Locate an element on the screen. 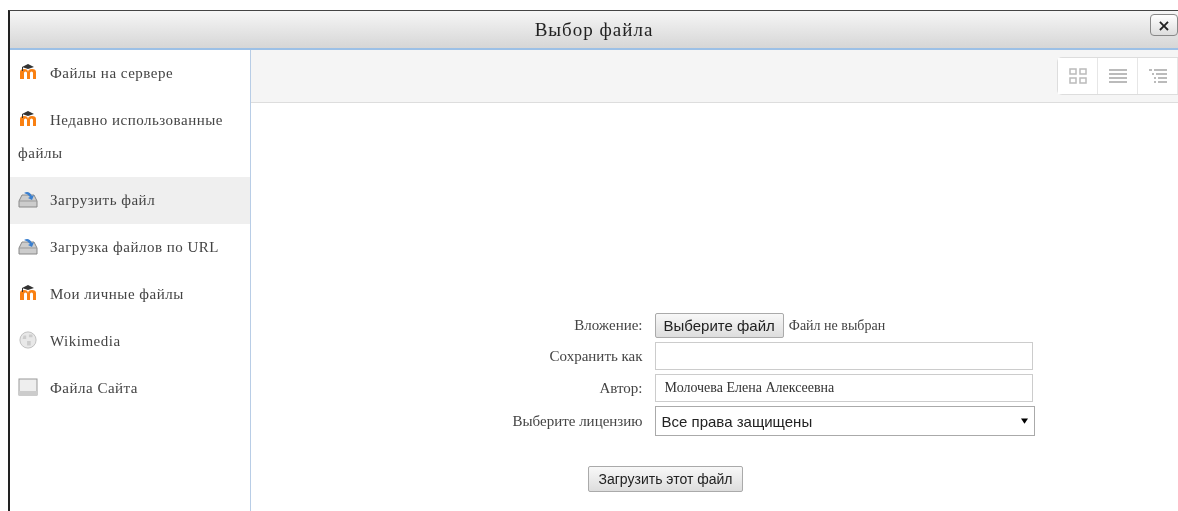  license-dropdown: Все права защищены is located at coordinates (844, 421).